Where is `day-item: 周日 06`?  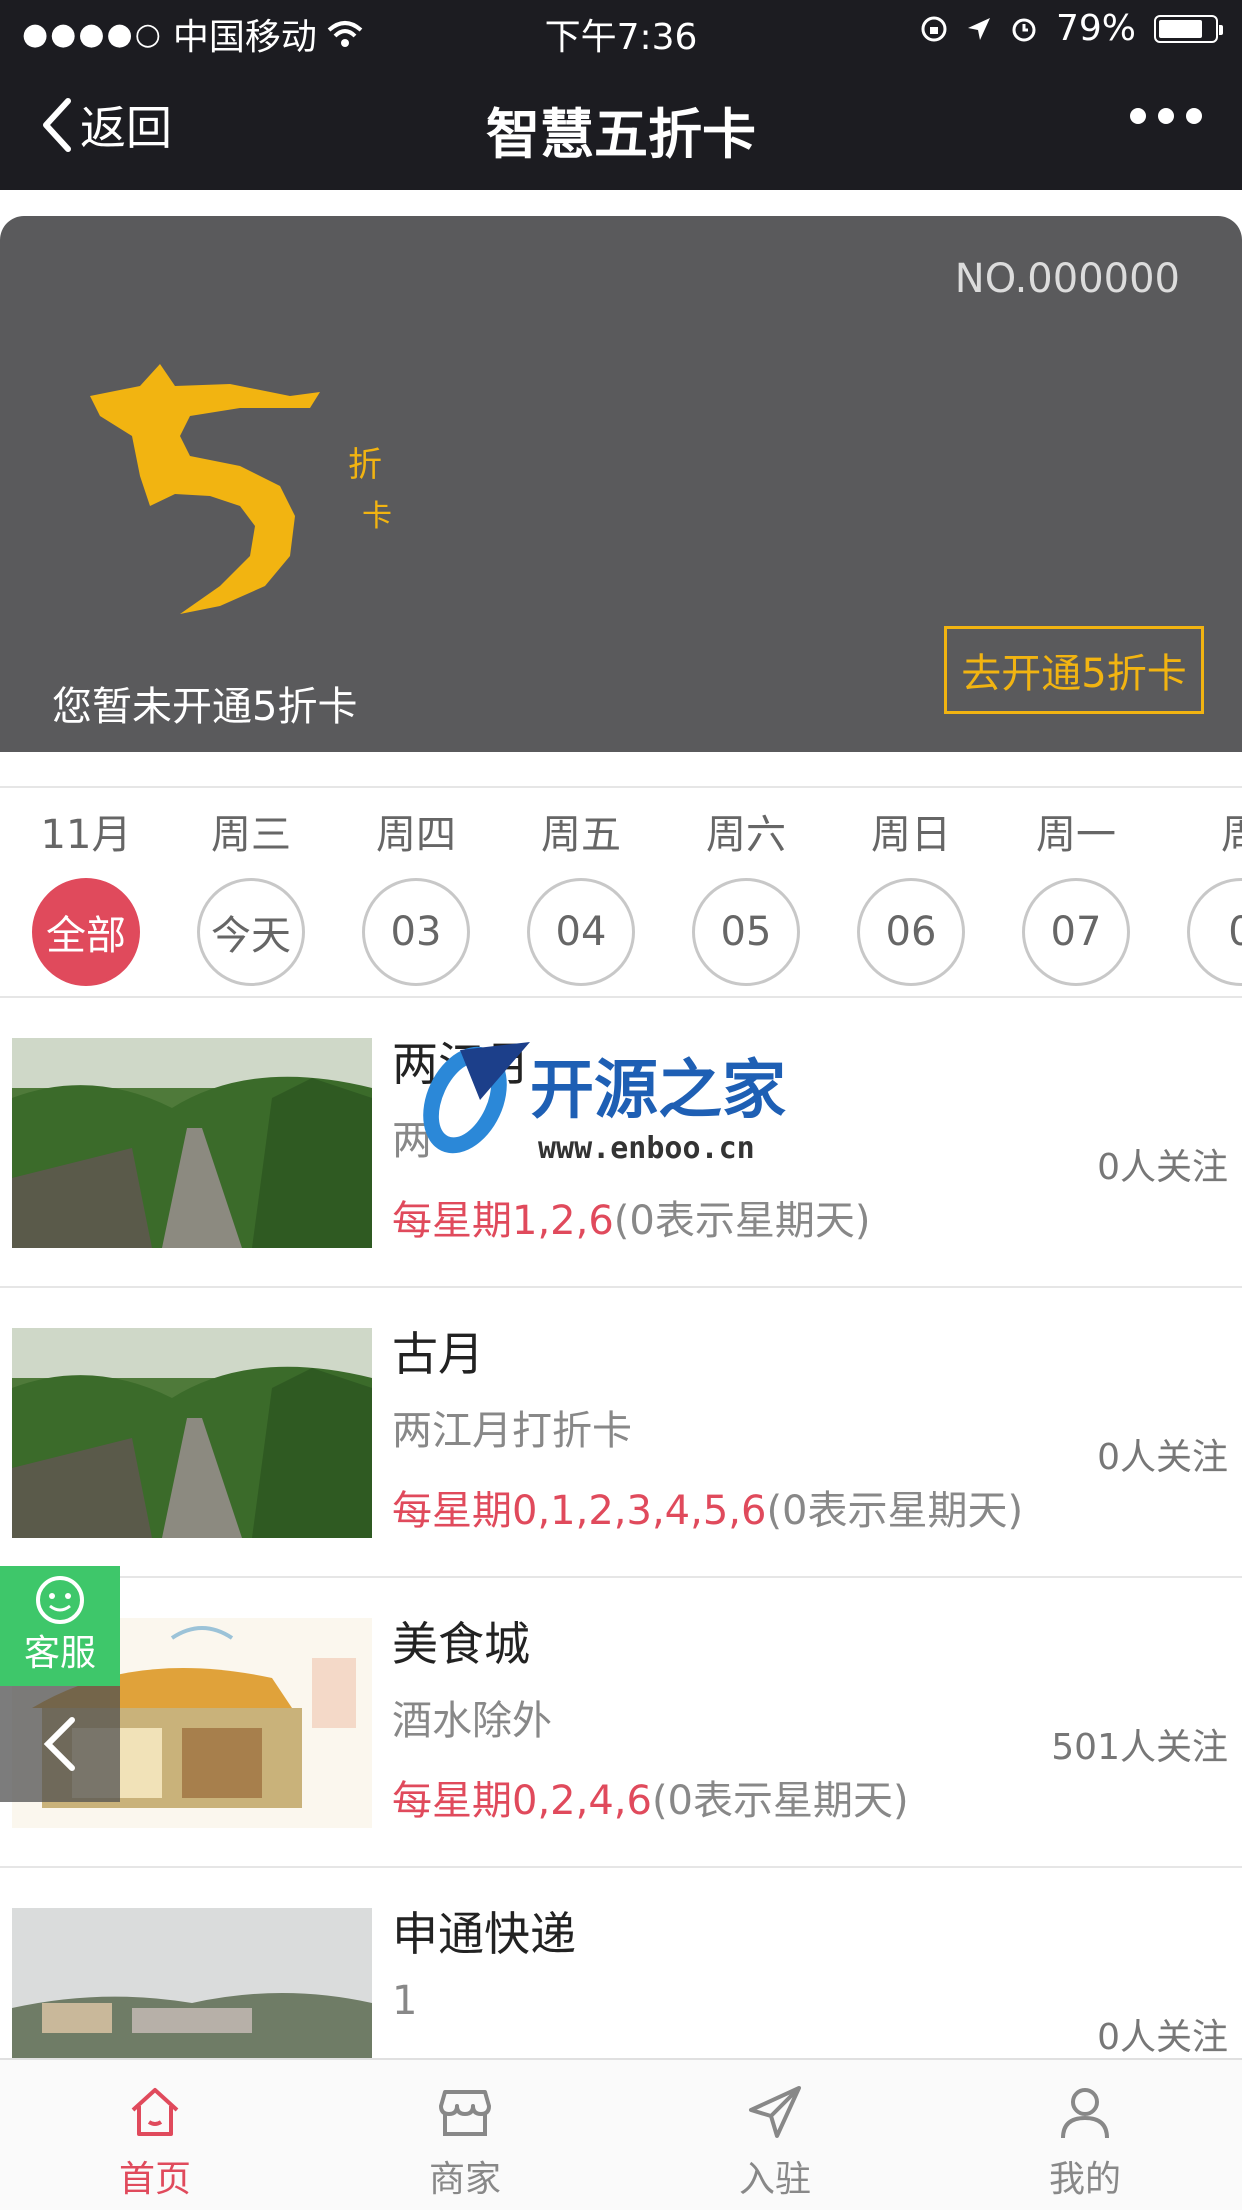
day-item: 周日 06 is located at coordinates (911, 887).